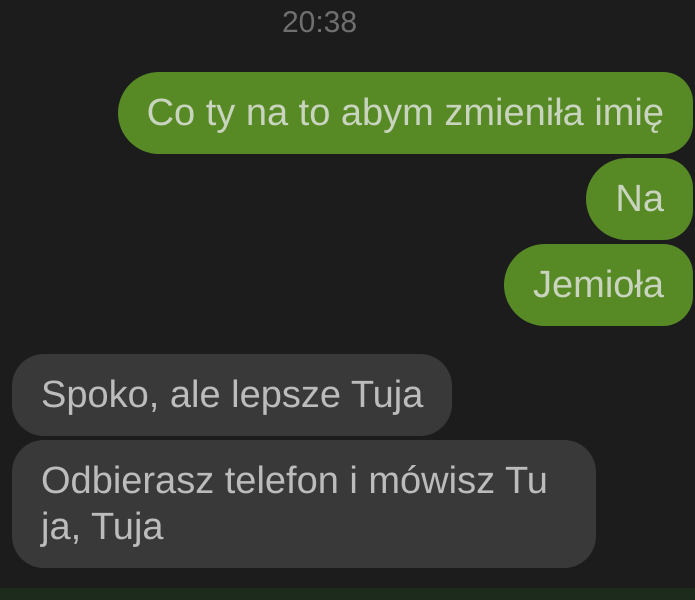  I want to click on sent-message-bubble: Co ty na to abym zmieniła imię, so click(405, 113).